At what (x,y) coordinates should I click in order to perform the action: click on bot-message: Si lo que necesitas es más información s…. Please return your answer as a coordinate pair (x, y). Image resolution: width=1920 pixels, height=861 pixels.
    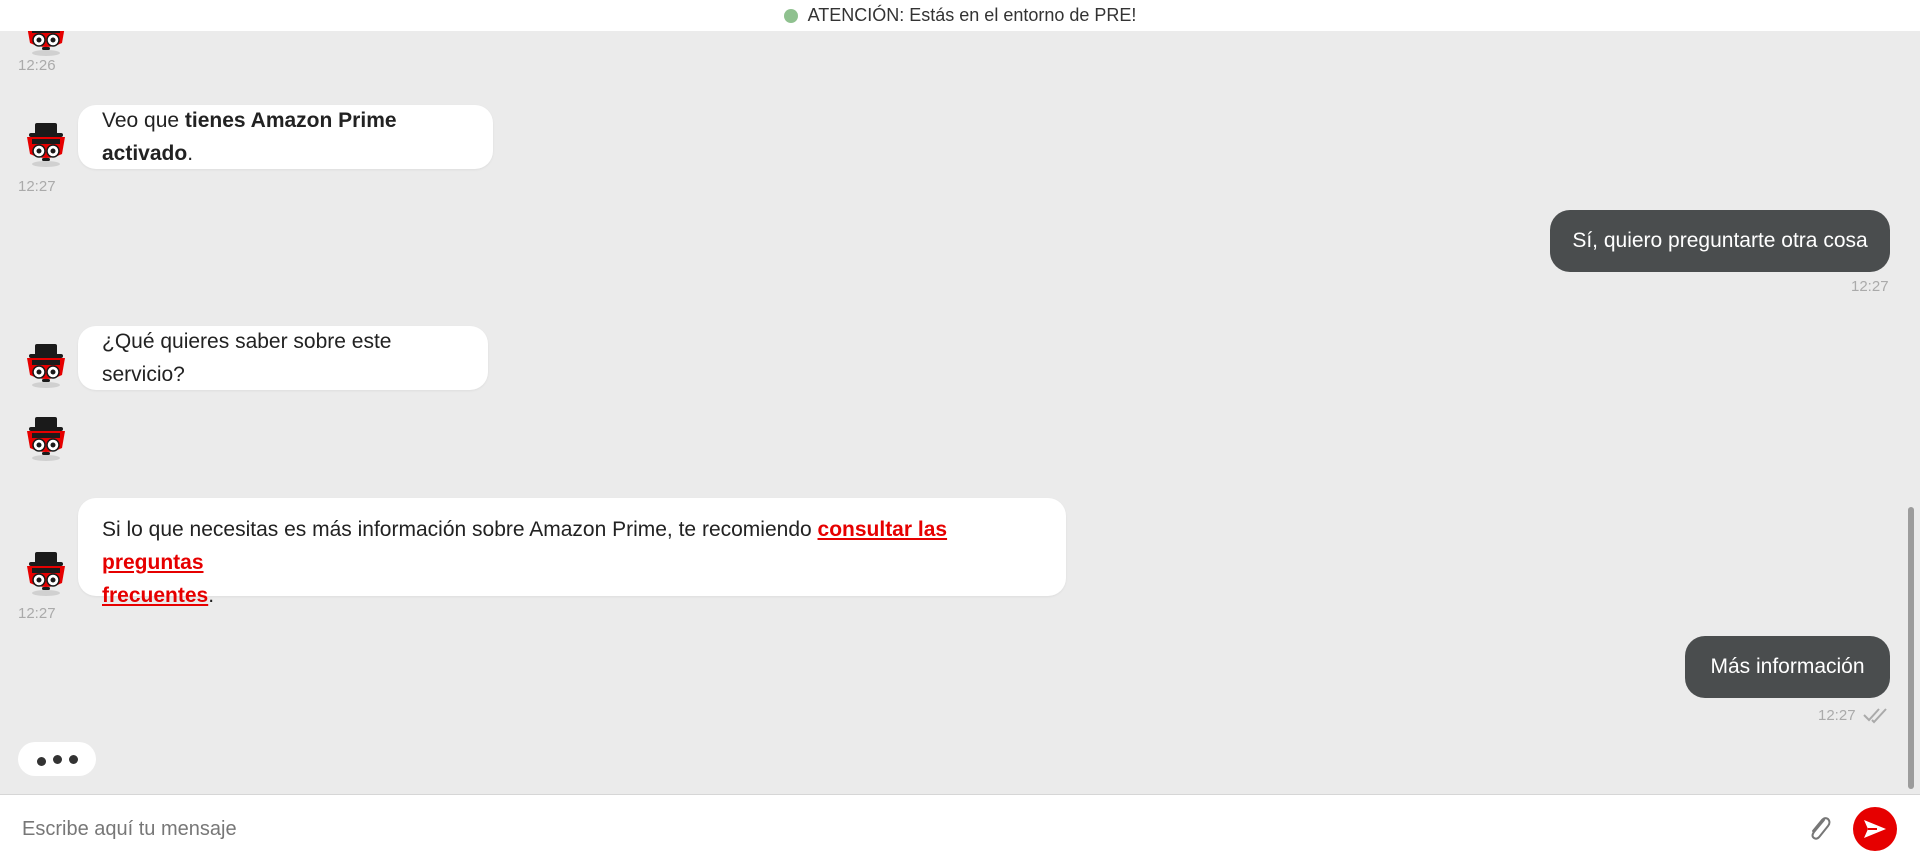
    Looking at the image, I should click on (572, 552).